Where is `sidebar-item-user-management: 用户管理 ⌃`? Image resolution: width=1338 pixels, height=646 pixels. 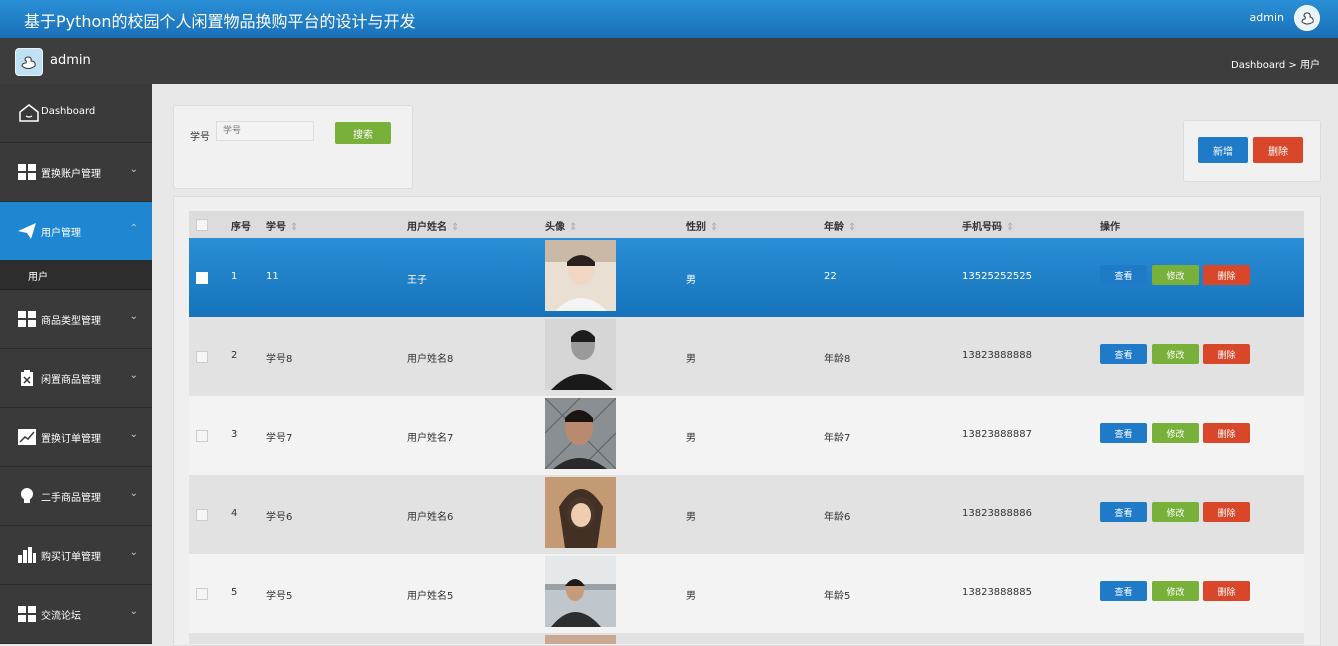
sidebar-item-user-management: 用户管理 ⌃ is located at coordinates (76, 231).